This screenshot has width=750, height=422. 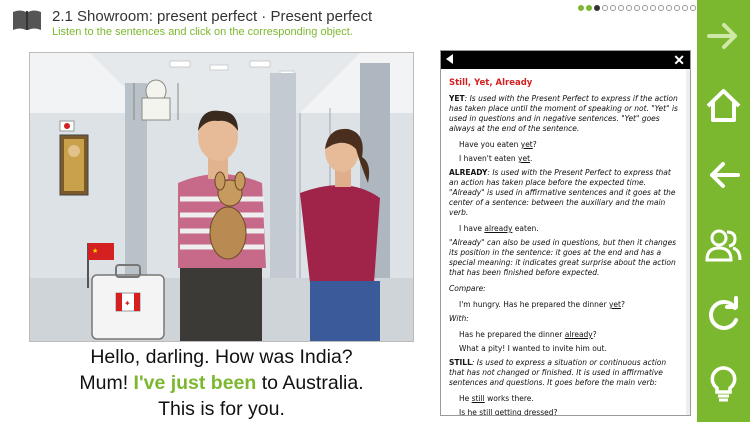 What do you see at coordinates (469, 412) in the screenshot?
I see `ex-text: Is he` at bounding box center [469, 412].